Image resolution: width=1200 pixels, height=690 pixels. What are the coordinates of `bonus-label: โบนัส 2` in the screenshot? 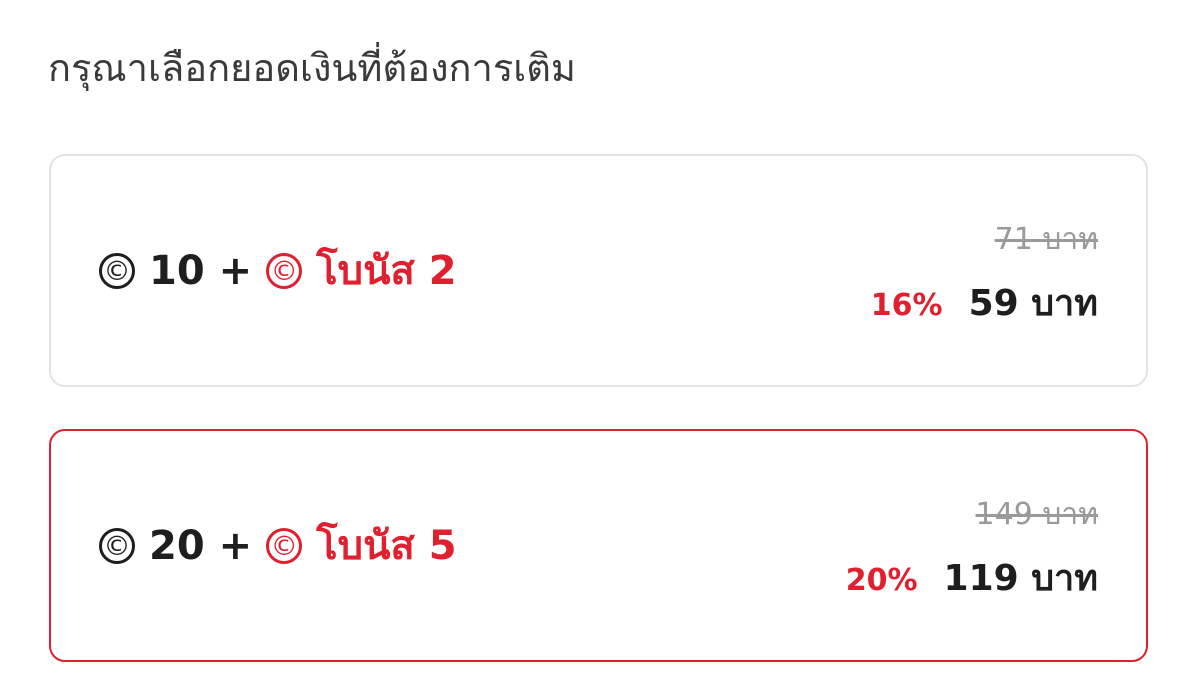 It's located at (386, 270).